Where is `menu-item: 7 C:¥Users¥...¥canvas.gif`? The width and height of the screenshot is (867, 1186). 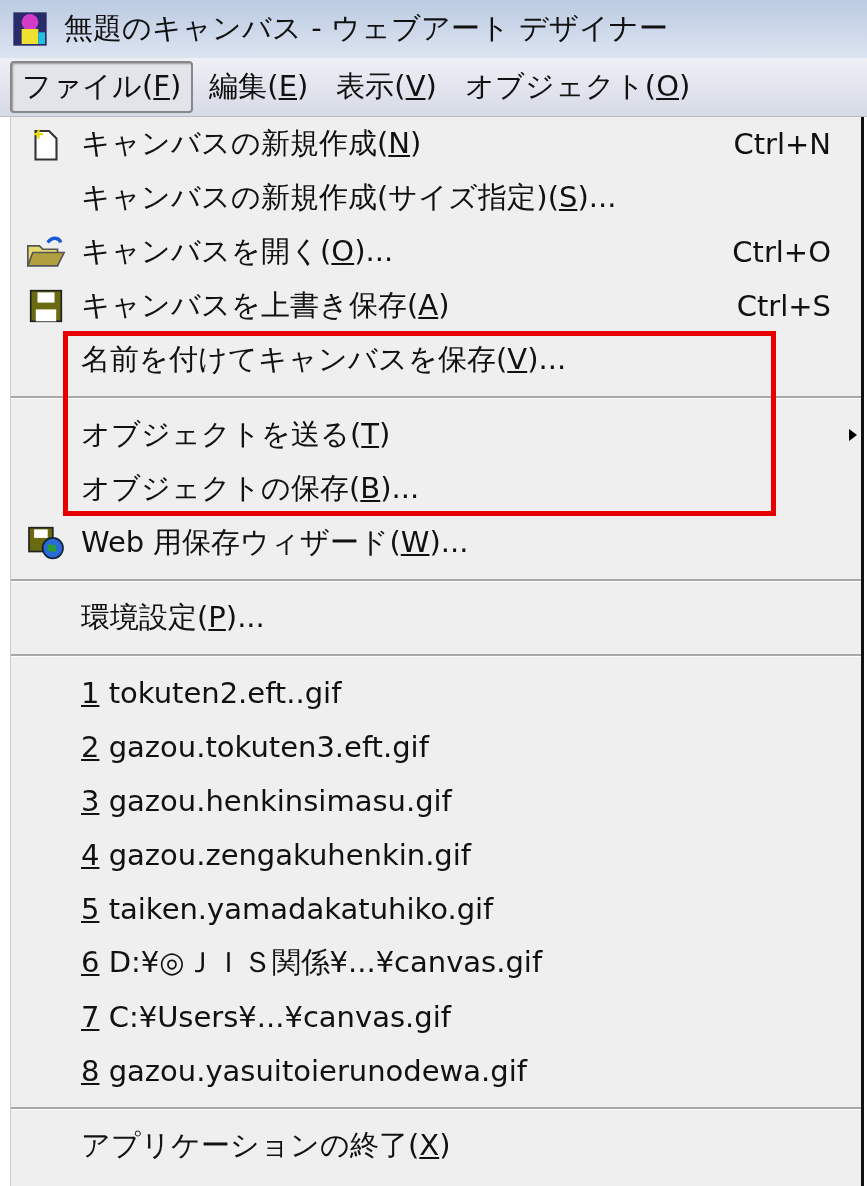
menu-item: 7 C:¥Users¥...¥canvas.gif is located at coordinates (436, 1017).